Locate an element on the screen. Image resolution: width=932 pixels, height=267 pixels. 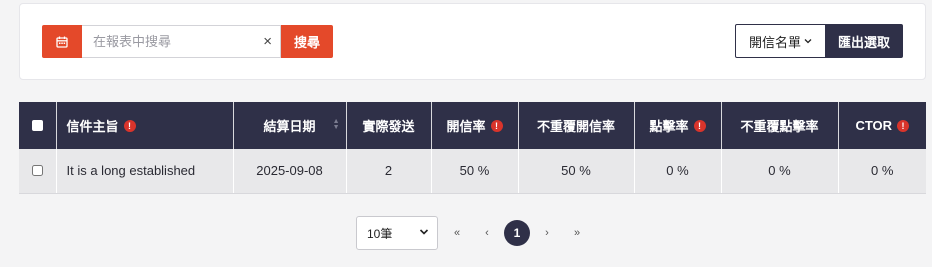
calendar-icon is located at coordinates (62, 42).